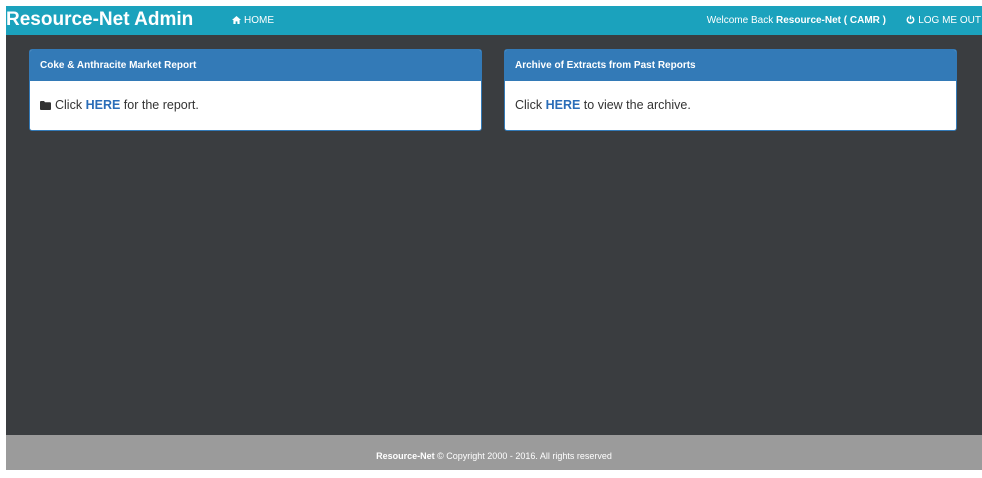  Describe the element at coordinates (255, 105) in the screenshot. I see `panel-body: Click HERE for the report.` at that location.